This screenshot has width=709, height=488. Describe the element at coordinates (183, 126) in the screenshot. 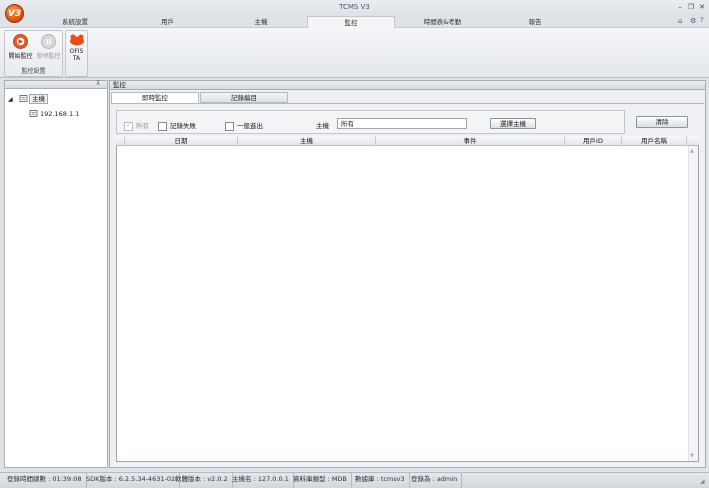

I see `record-fail-label: 記錄失敗` at that location.